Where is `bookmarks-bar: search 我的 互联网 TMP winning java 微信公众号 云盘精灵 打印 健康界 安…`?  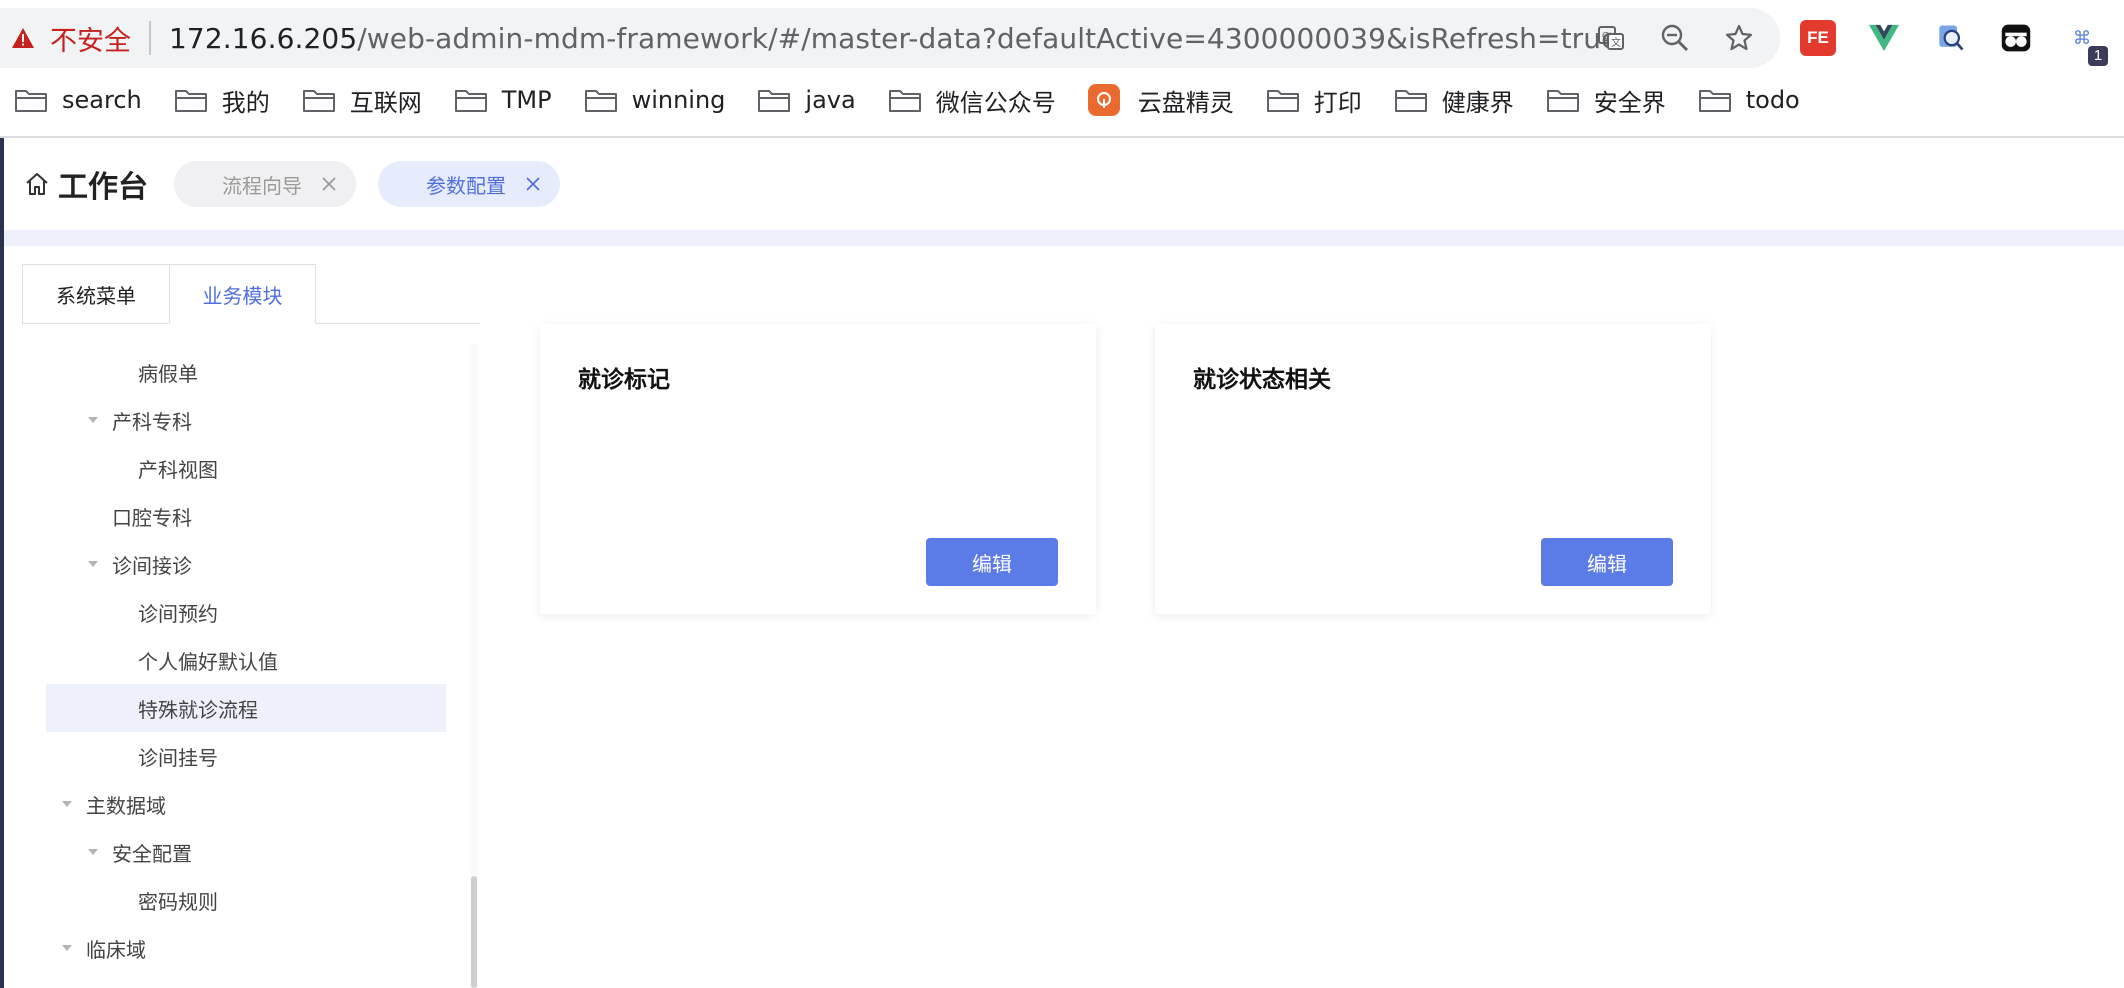
bookmarks-bar: search 我的 互联网 TMP winning java 微信公众号 云盘精灵 打印 健康界 安… is located at coordinates (1062, 100).